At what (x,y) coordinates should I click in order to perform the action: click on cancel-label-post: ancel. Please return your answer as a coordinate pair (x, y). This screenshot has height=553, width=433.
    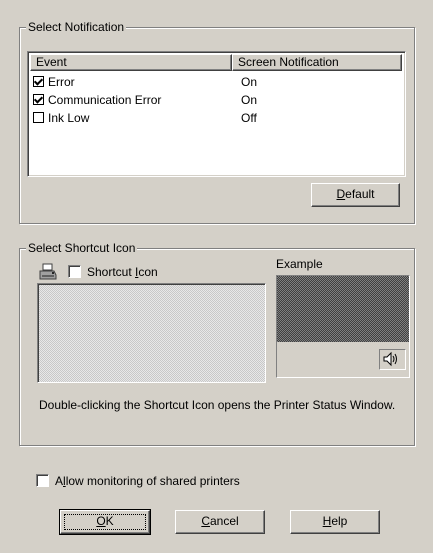
    Looking at the image, I should click on (224, 521).